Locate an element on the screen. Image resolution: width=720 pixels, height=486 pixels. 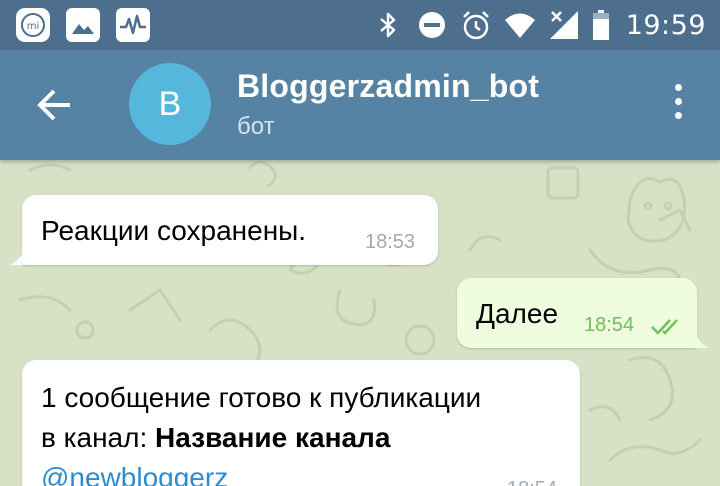
no-signal-icon is located at coordinates (564, 25).